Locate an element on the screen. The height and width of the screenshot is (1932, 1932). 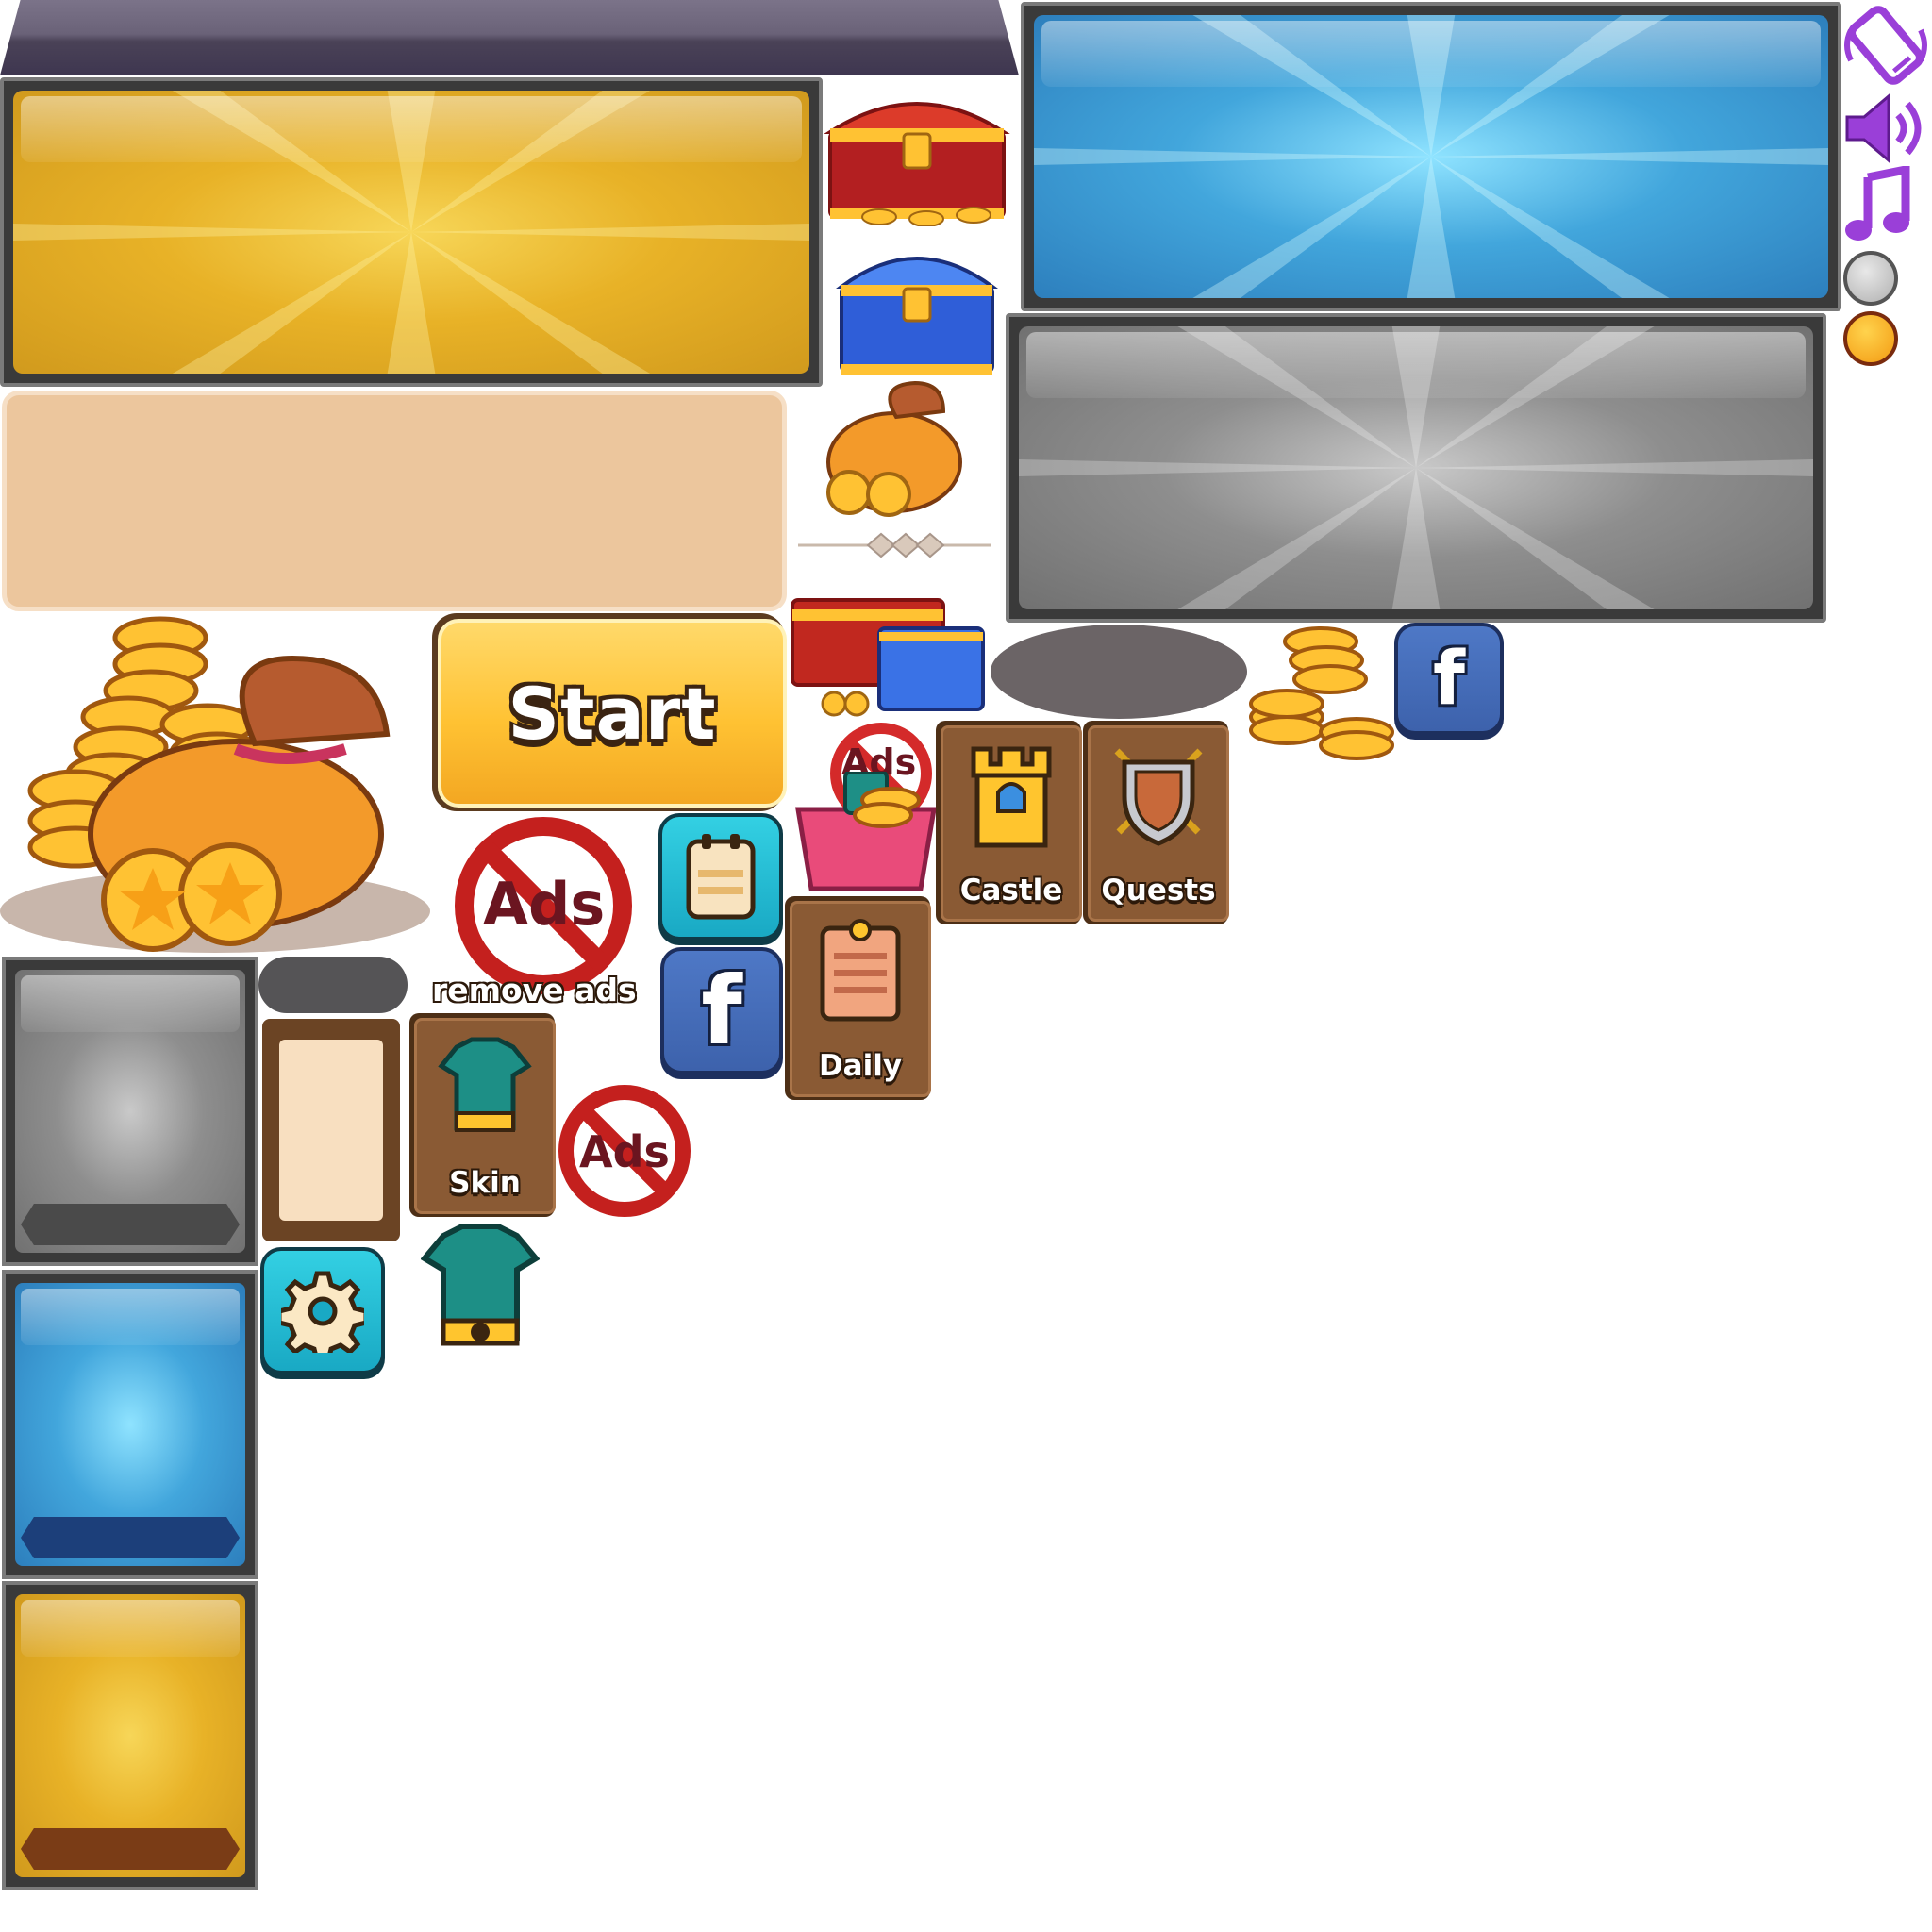
blue-treasure-chest-icon is located at coordinates (917, 316).